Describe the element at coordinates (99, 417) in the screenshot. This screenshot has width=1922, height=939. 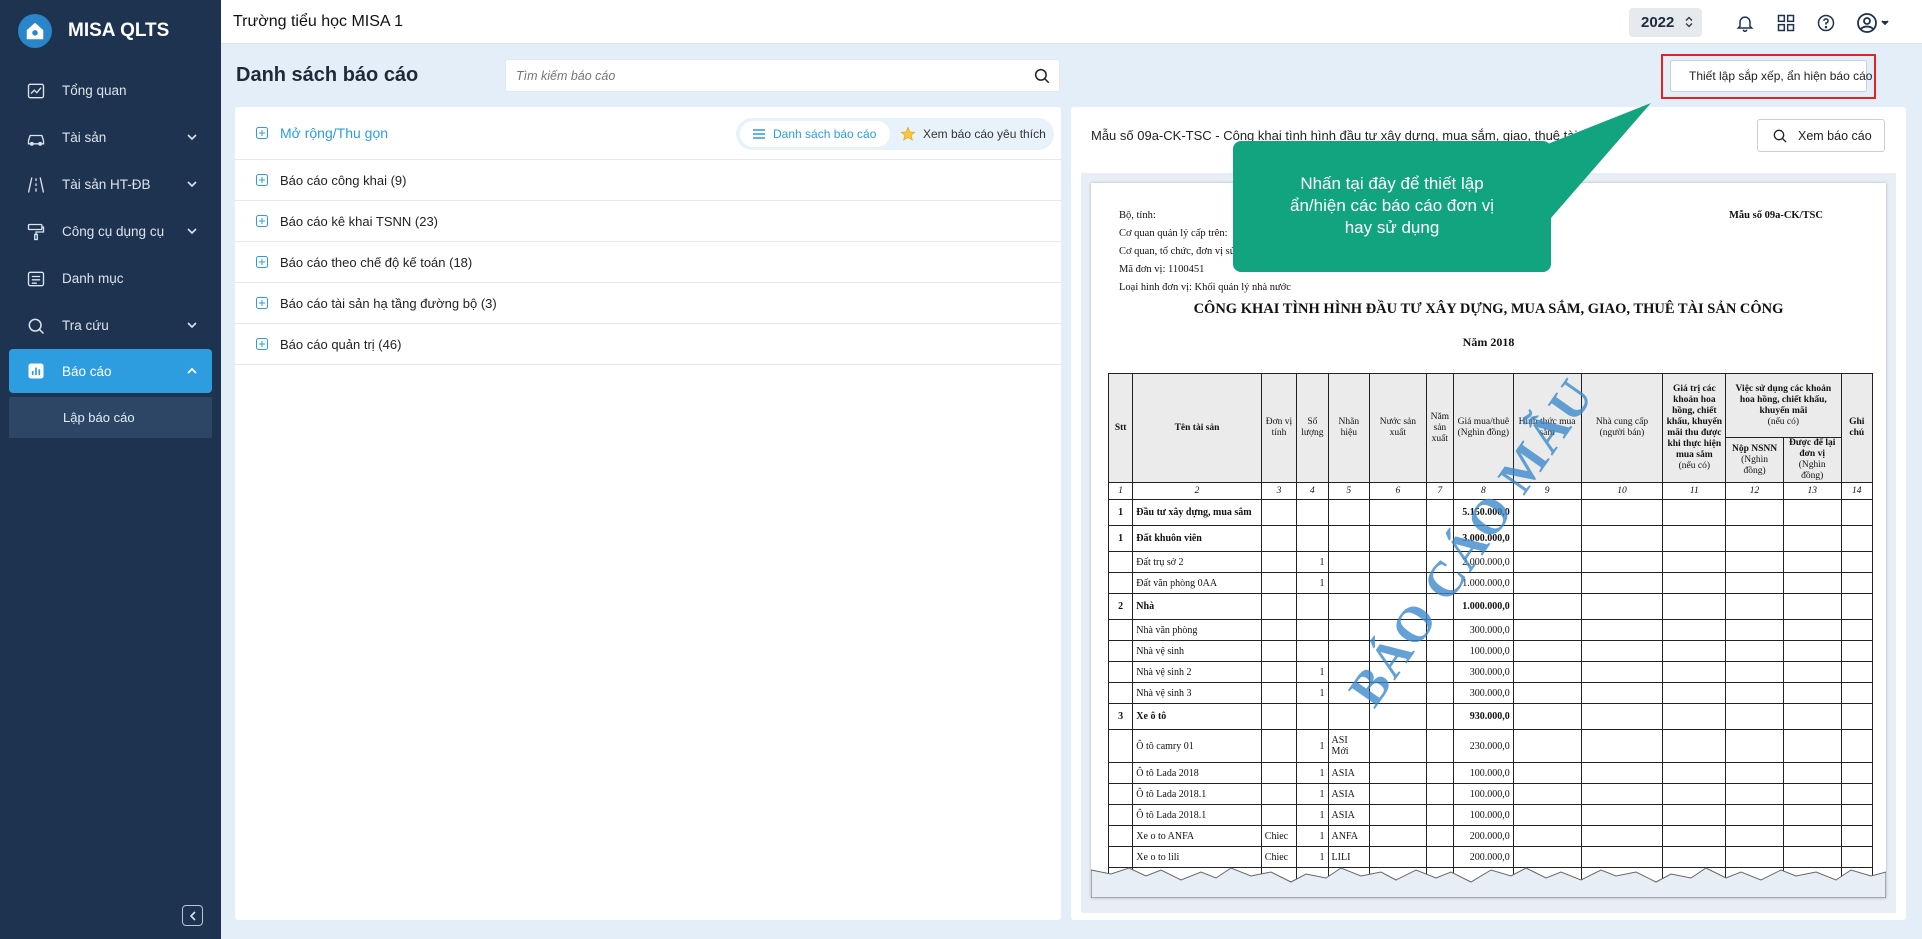
I see `sidebar-subitem-label: Lập báo cáo` at that location.